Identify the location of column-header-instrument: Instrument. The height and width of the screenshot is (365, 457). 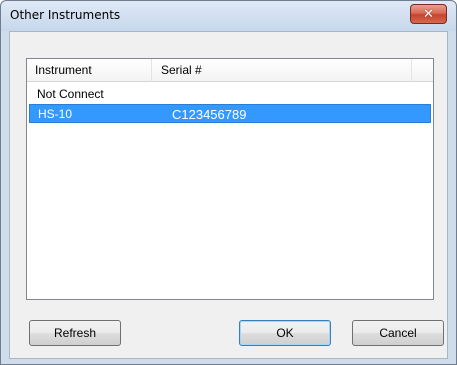
(89, 70).